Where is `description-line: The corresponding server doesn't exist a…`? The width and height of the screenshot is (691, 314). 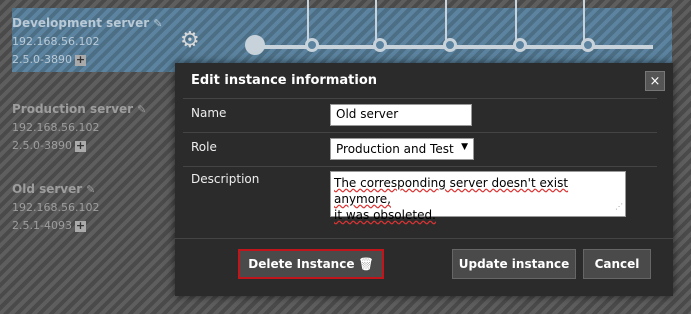
description-line: The corresponding server doesn't exist a… is located at coordinates (451, 191).